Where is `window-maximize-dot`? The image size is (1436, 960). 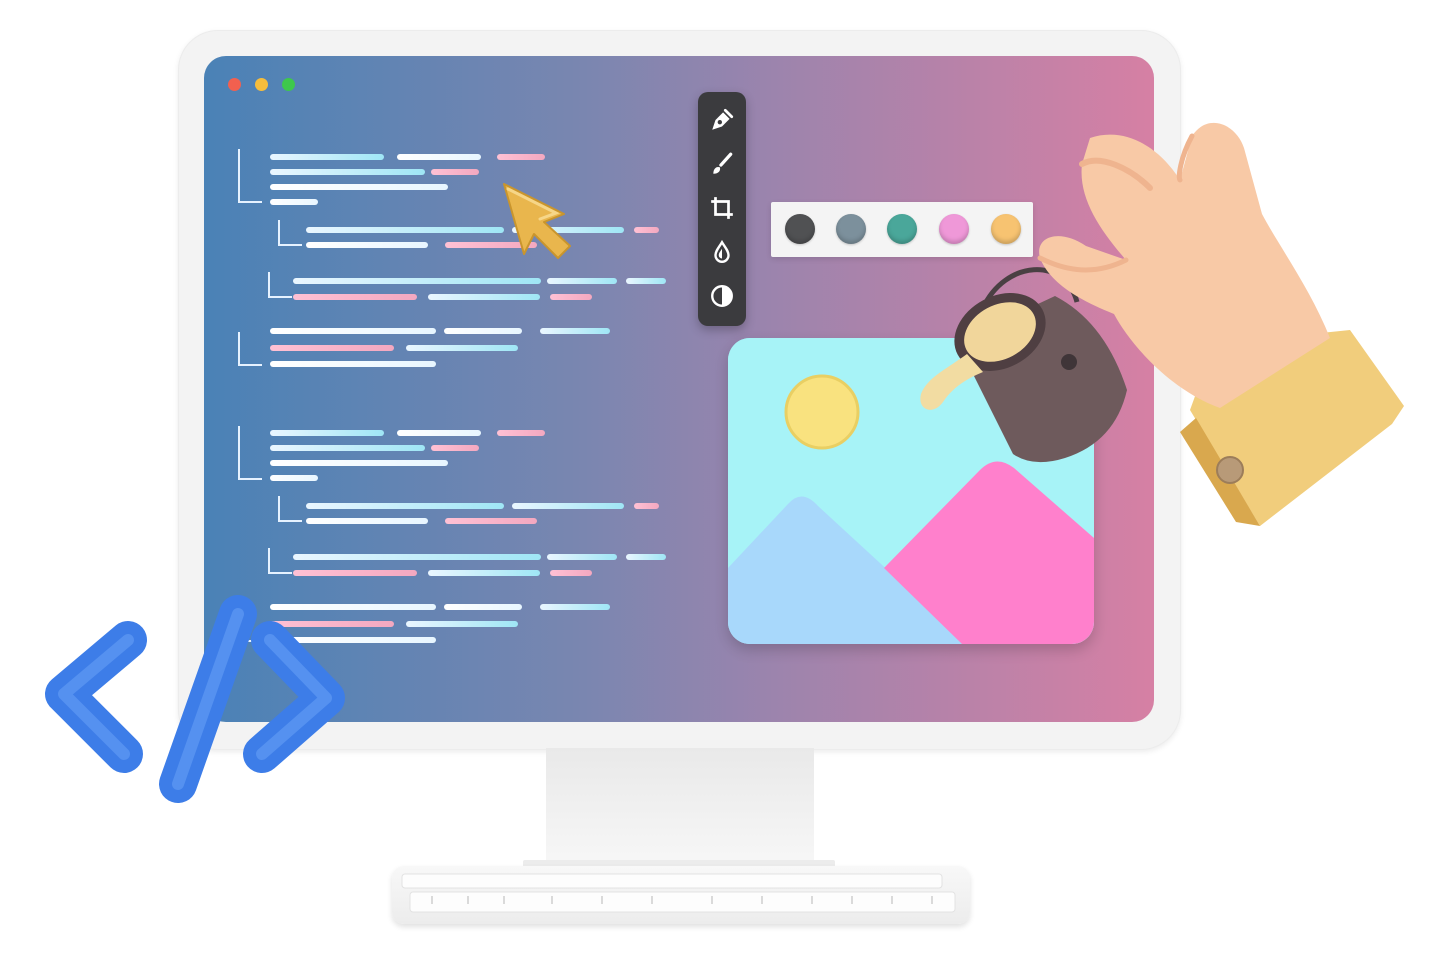
window-maximize-dot is located at coordinates (288, 84).